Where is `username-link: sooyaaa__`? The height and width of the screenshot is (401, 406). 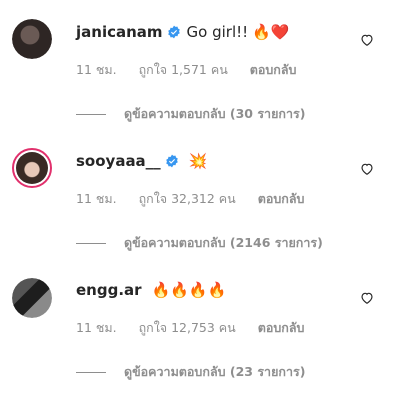 username-link: sooyaaa__ is located at coordinates (118, 161).